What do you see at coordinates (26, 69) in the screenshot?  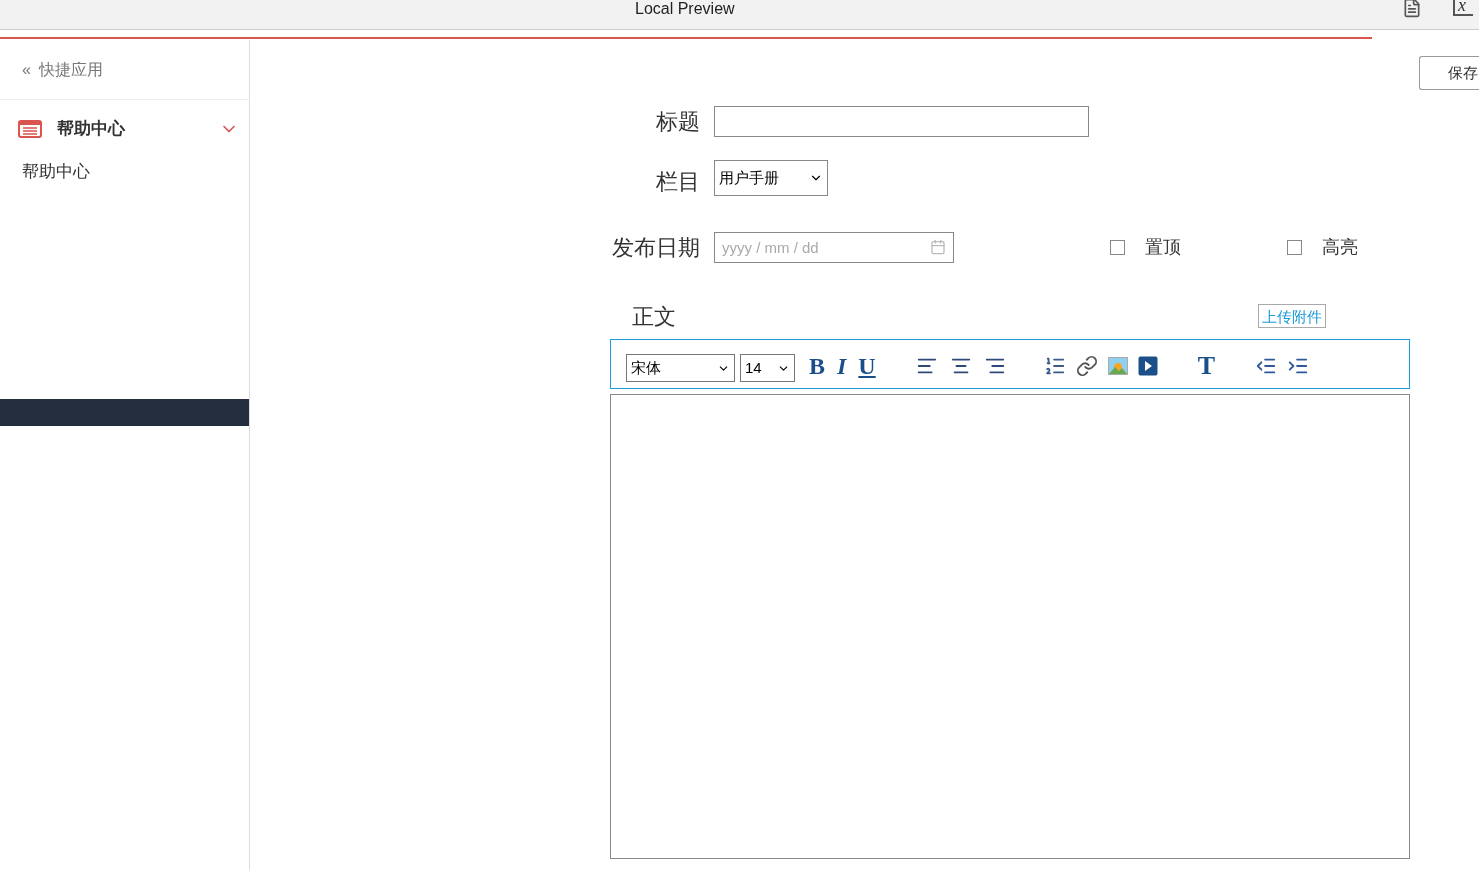 I see `double-chevron-icon: «` at bounding box center [26, 69].